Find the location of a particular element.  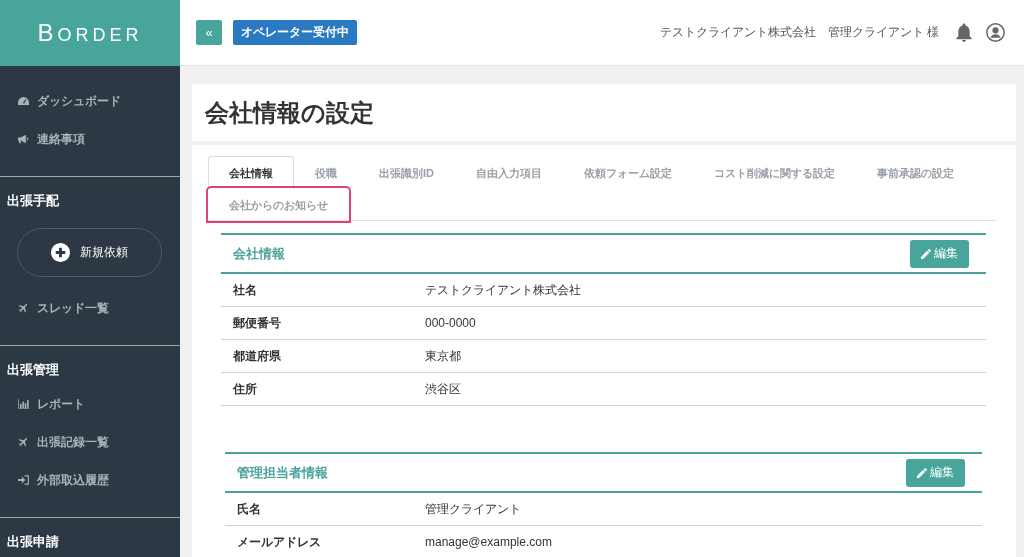

section-heading: 出張手配 is located at coordinates (33, 201).